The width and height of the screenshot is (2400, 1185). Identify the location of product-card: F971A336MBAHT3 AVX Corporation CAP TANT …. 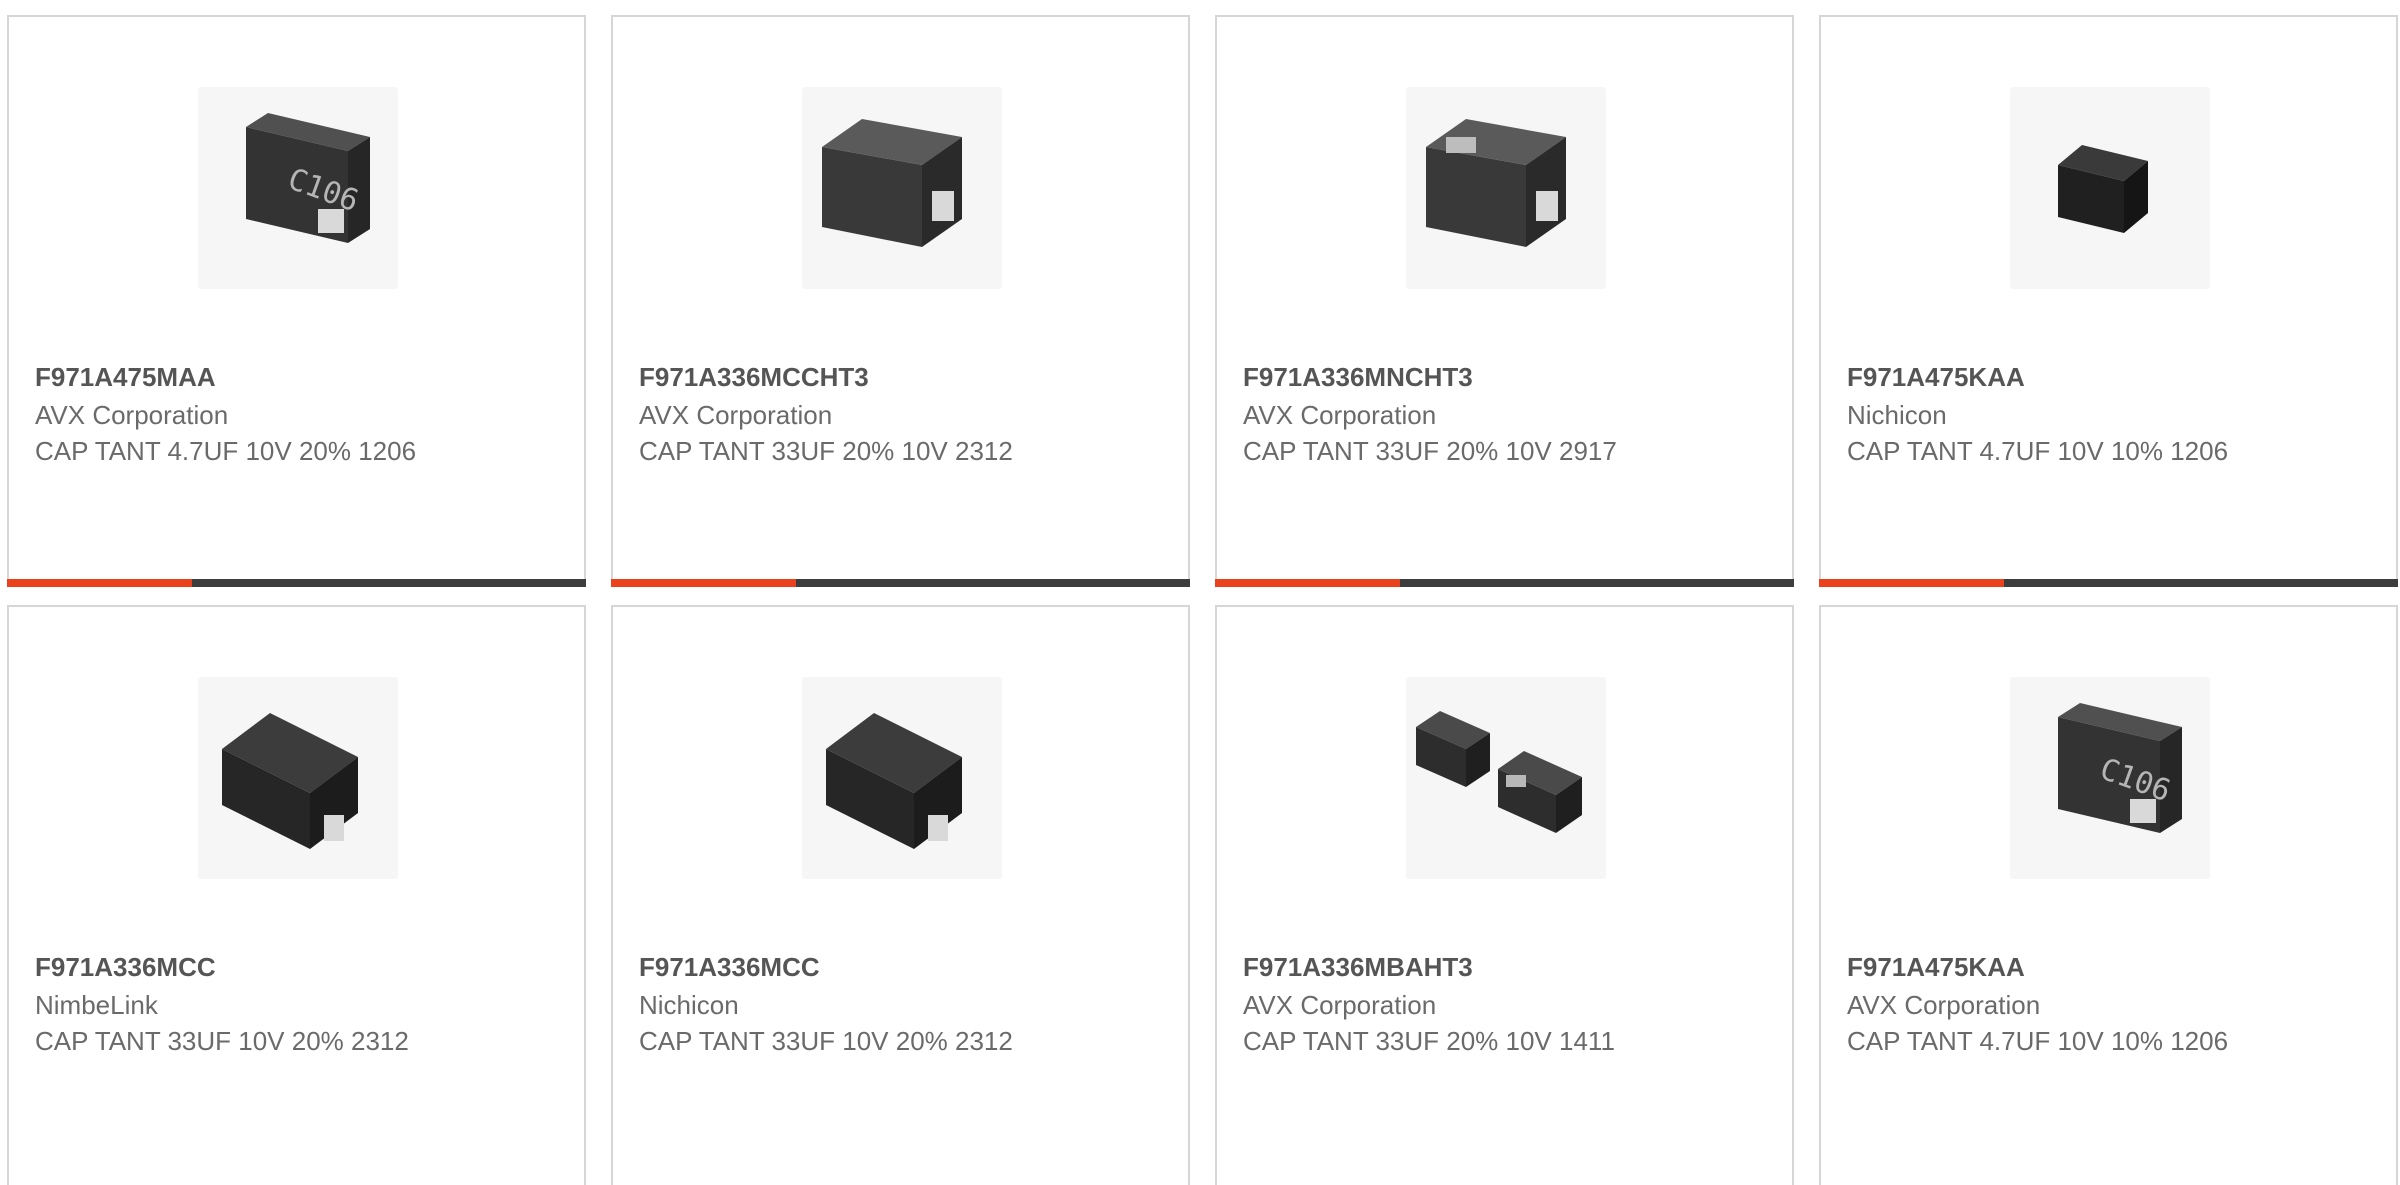
(1504, 895).